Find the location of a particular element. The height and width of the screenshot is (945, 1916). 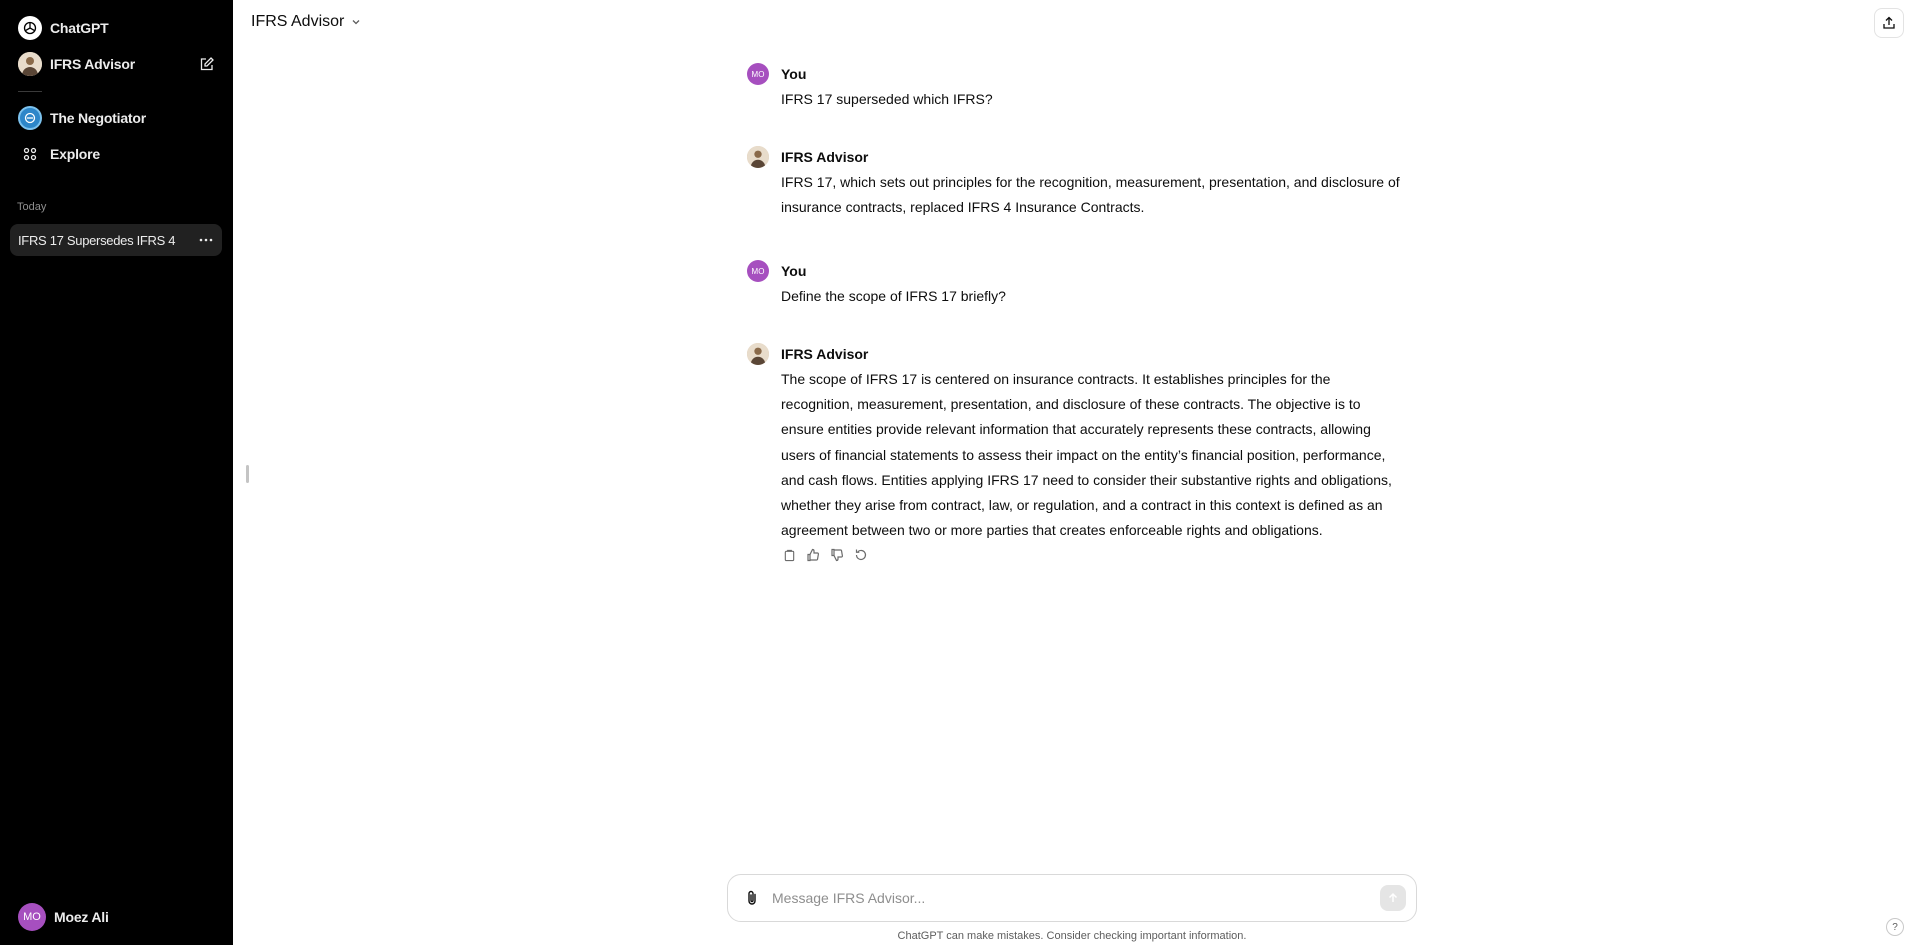

sidebar-item-label: Explore is located at coordinates (75, 154).